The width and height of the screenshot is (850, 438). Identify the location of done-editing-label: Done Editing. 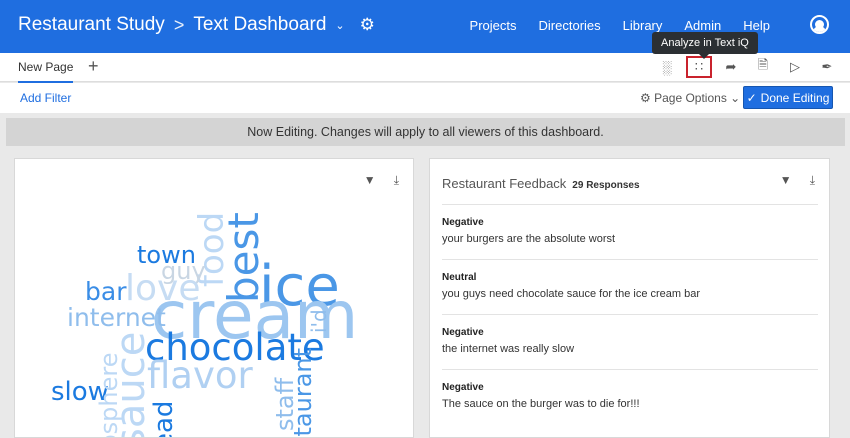
(795, 97).